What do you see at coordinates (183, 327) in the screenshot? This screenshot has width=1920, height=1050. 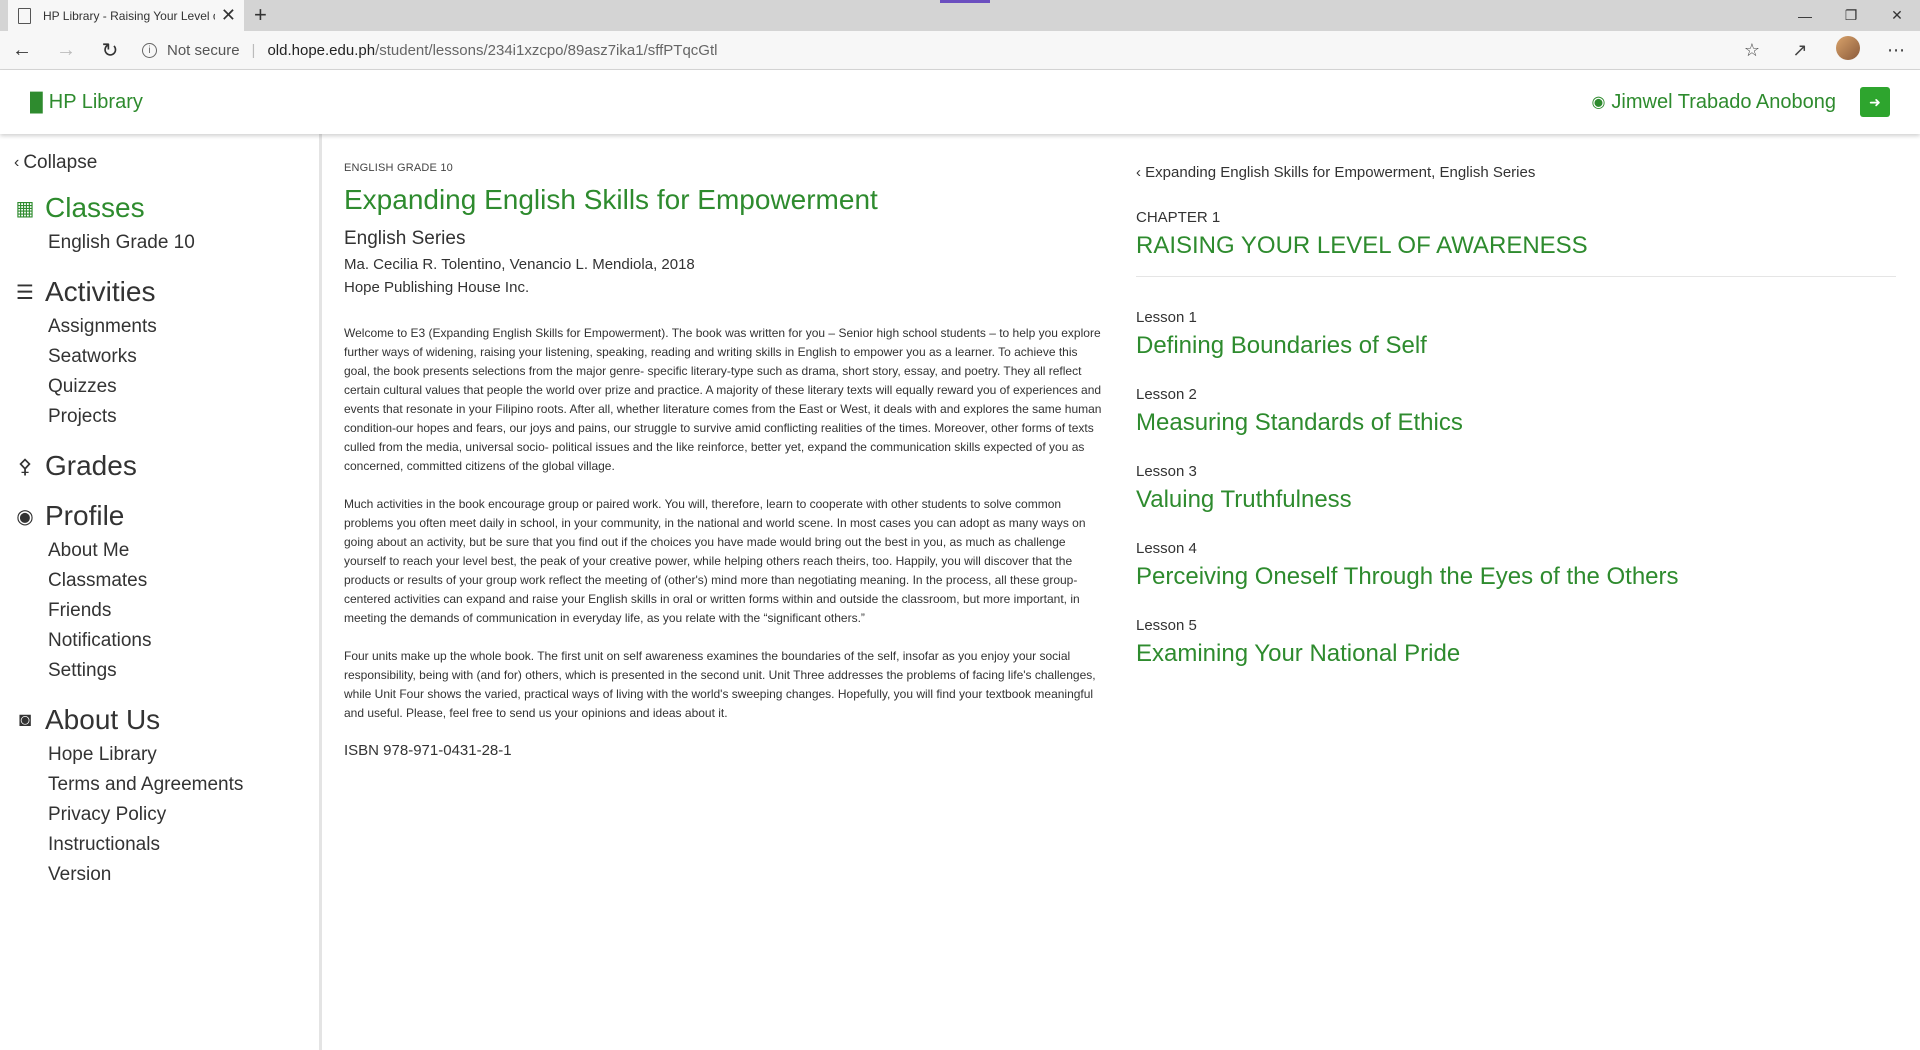 I see `sidebar-item-assignments: Assignments` at bounding box center [183, 327].